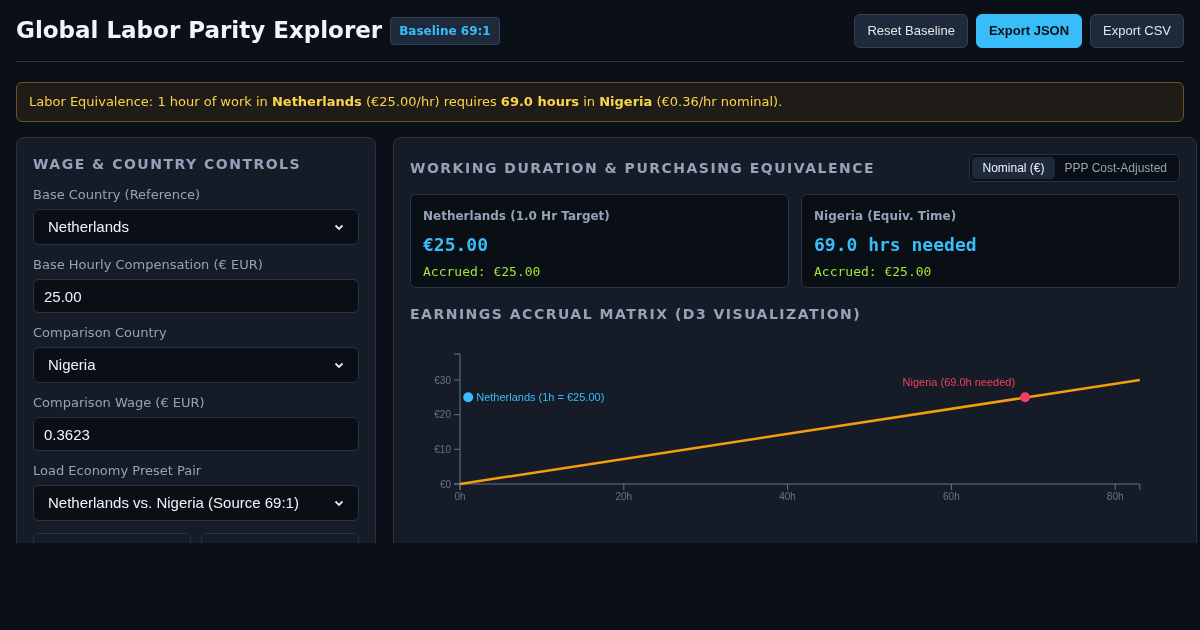 Image resolution: width=1200 pixels, height=630 pixels. Describe the element at coordinates (787, 496) in the screenshot. I see `x-tick-label: 40h` at that location.